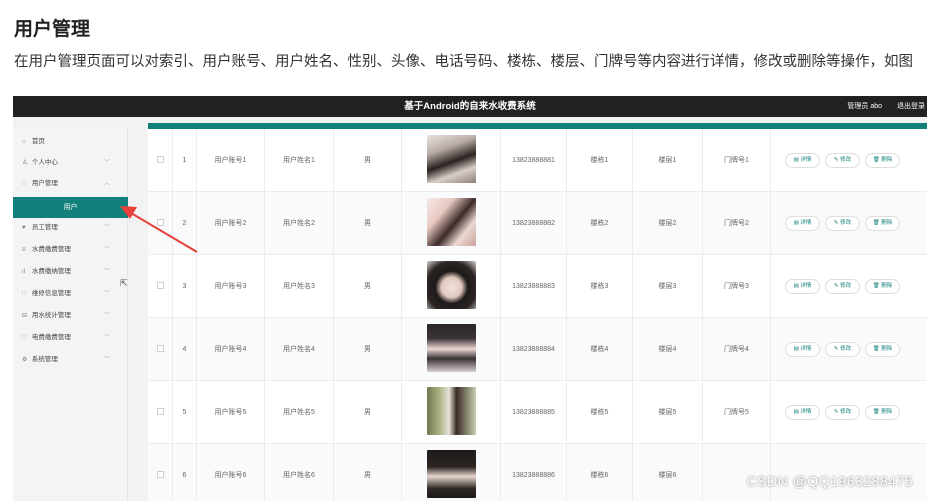 The image size is (927, 501). What do you see at coordinates (911, 106) in the screenshot?
I see `logout-link: 退出登录` at bounding box center [911, 106].